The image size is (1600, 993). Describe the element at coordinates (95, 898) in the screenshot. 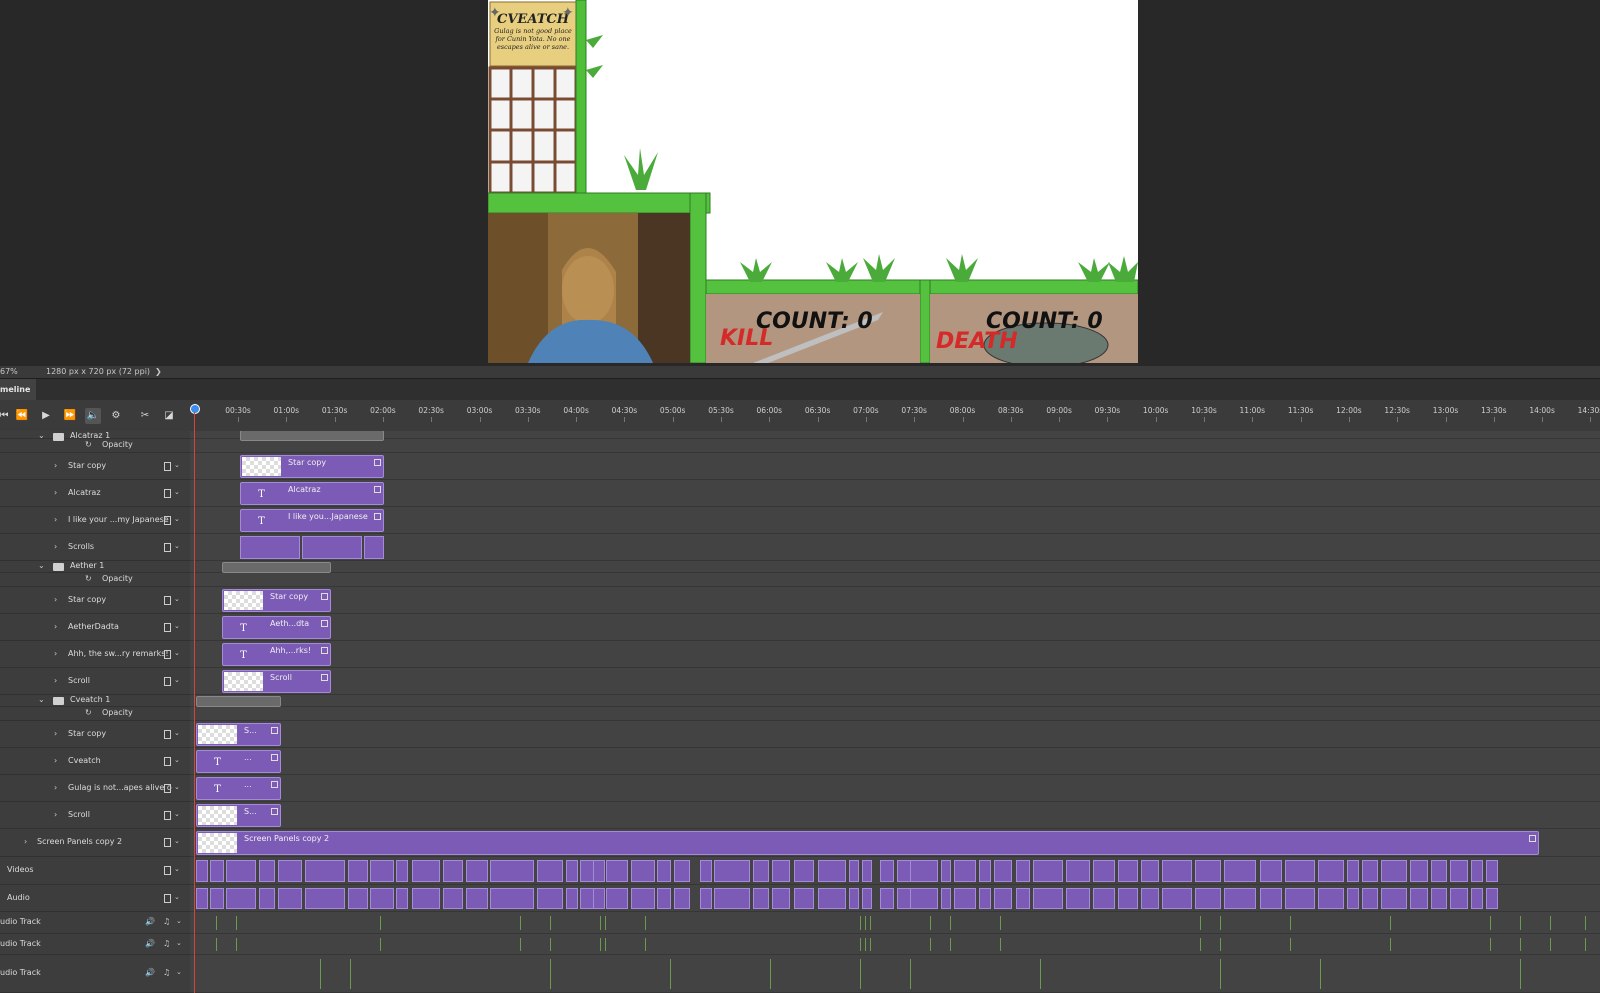

I see `layer-row: Audio ⌄` at that location.